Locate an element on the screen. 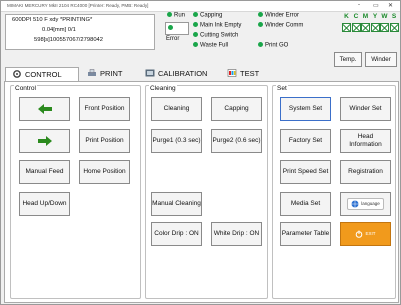 This screenshot has height=305, width=401. main-tabs: CONTROL PRINT CALIBRATION TEST is located at coordinates (201, 74).